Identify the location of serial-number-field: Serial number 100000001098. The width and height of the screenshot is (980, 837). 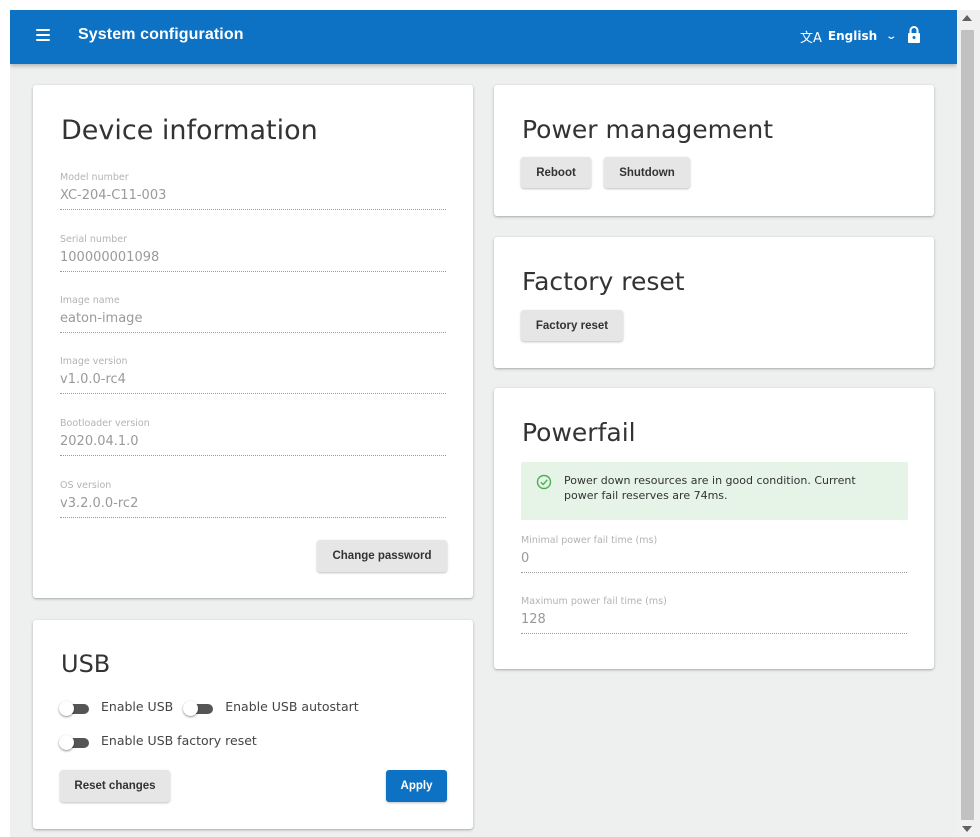
(253, 253).